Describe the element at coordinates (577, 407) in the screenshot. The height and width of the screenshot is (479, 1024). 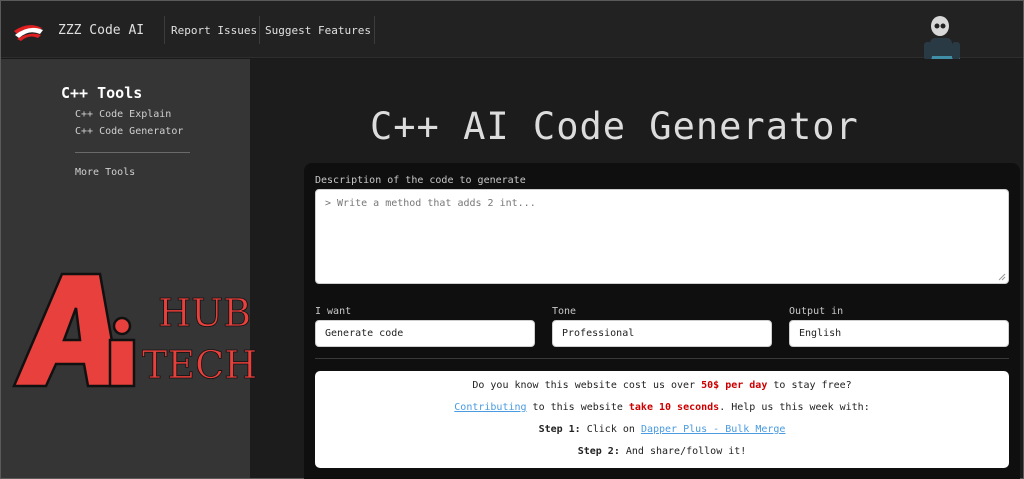
I see `promo-text: to this website` at that location.